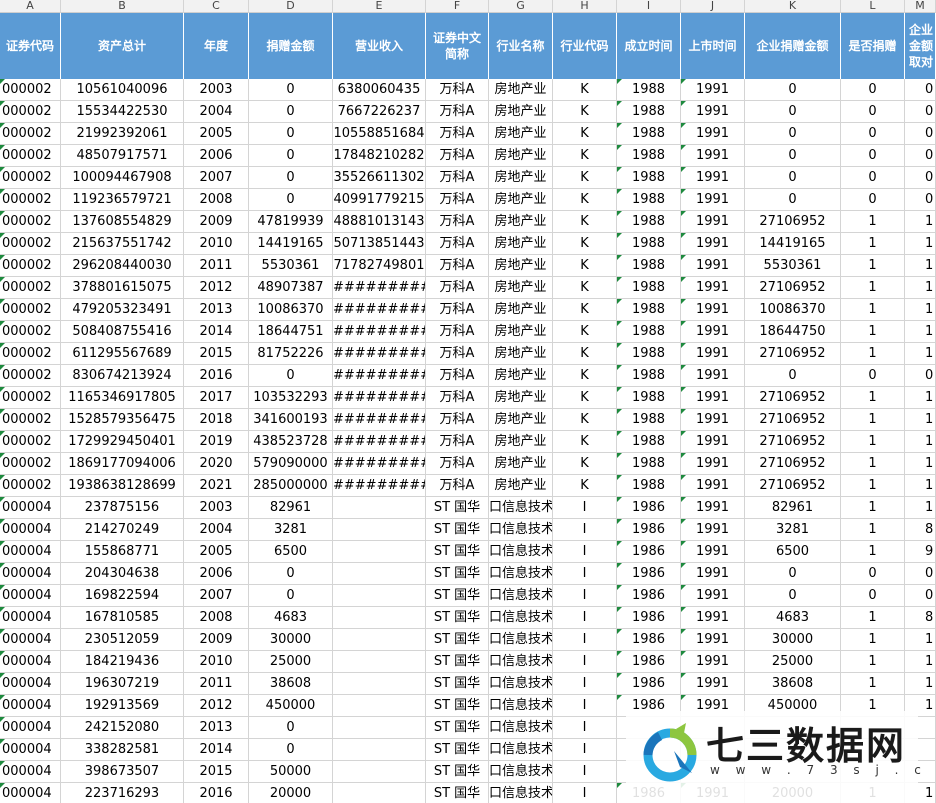 This screenshot has height=803, width=936. What do you see at coordinates (793, 310) in the screenshot?
I see `table-cell: 10086370` at bounding box center [793, 310].